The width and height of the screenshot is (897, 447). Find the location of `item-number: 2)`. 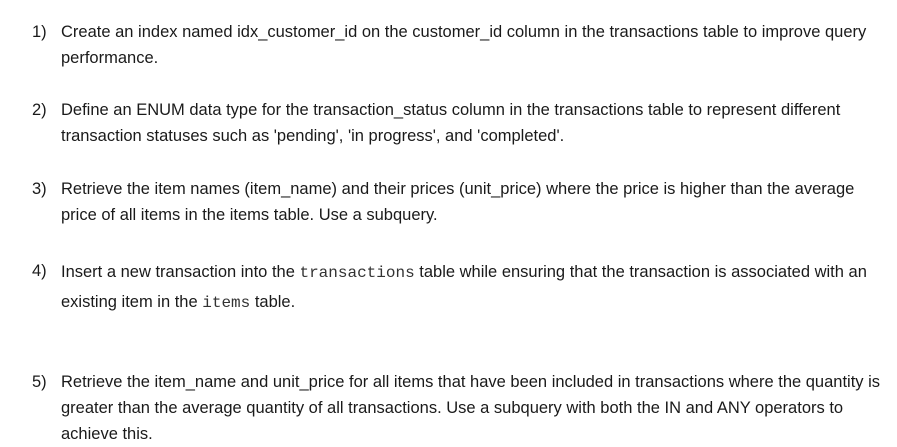

item-number: 2) is located at coordinates (39, 110).